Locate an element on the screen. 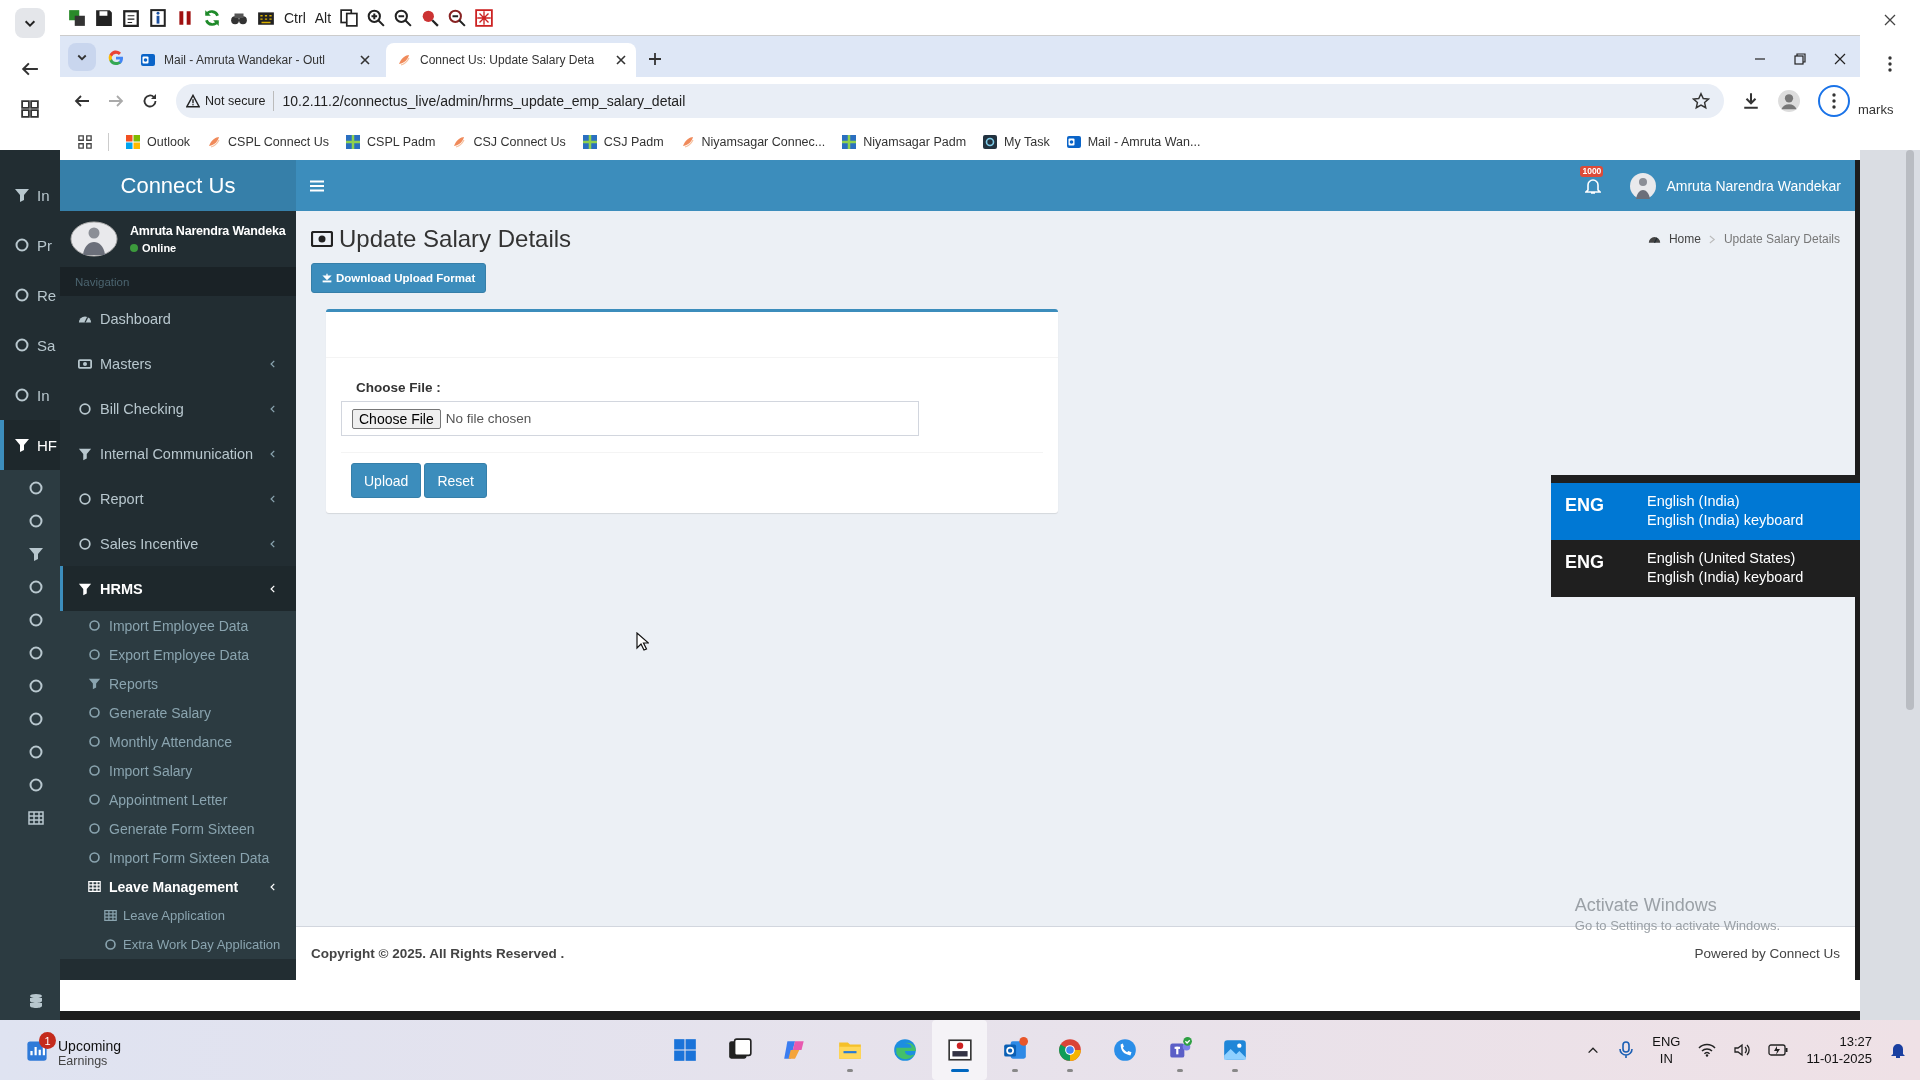 The width and height of the screenshot is (1920, 1080). file-input-field: Choose File No file chosen is located at coordinates (630, 418).